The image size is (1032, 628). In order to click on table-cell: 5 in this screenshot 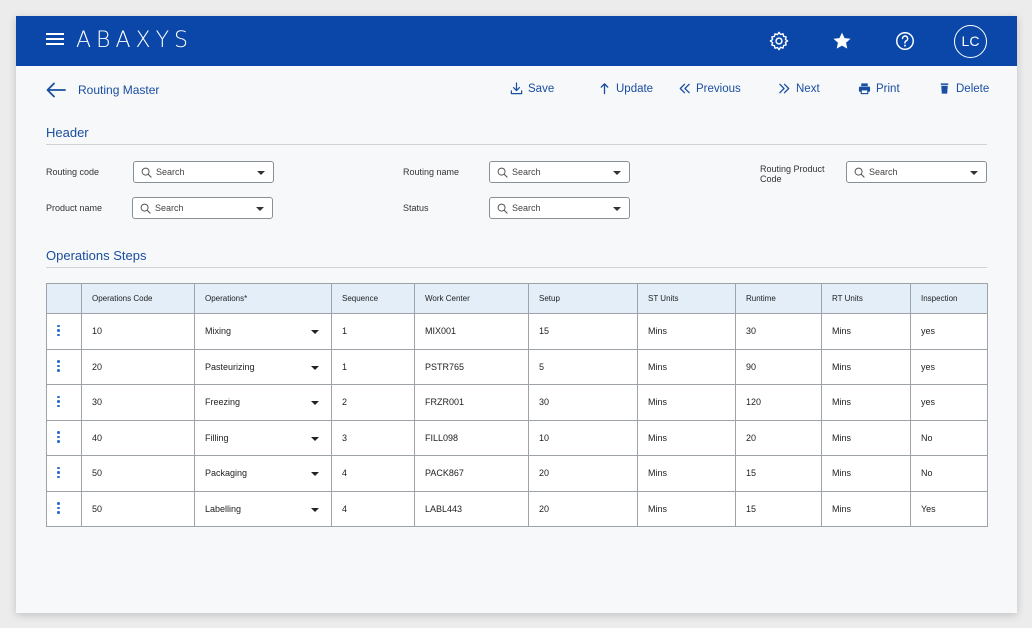, I will do `click(583, 366)`.